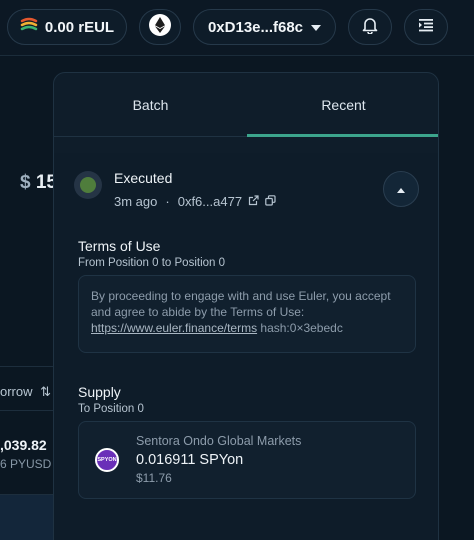 The width and height of the screenshot is (474, 540). I want to click on chevron-down-icon, so click(316, 27).